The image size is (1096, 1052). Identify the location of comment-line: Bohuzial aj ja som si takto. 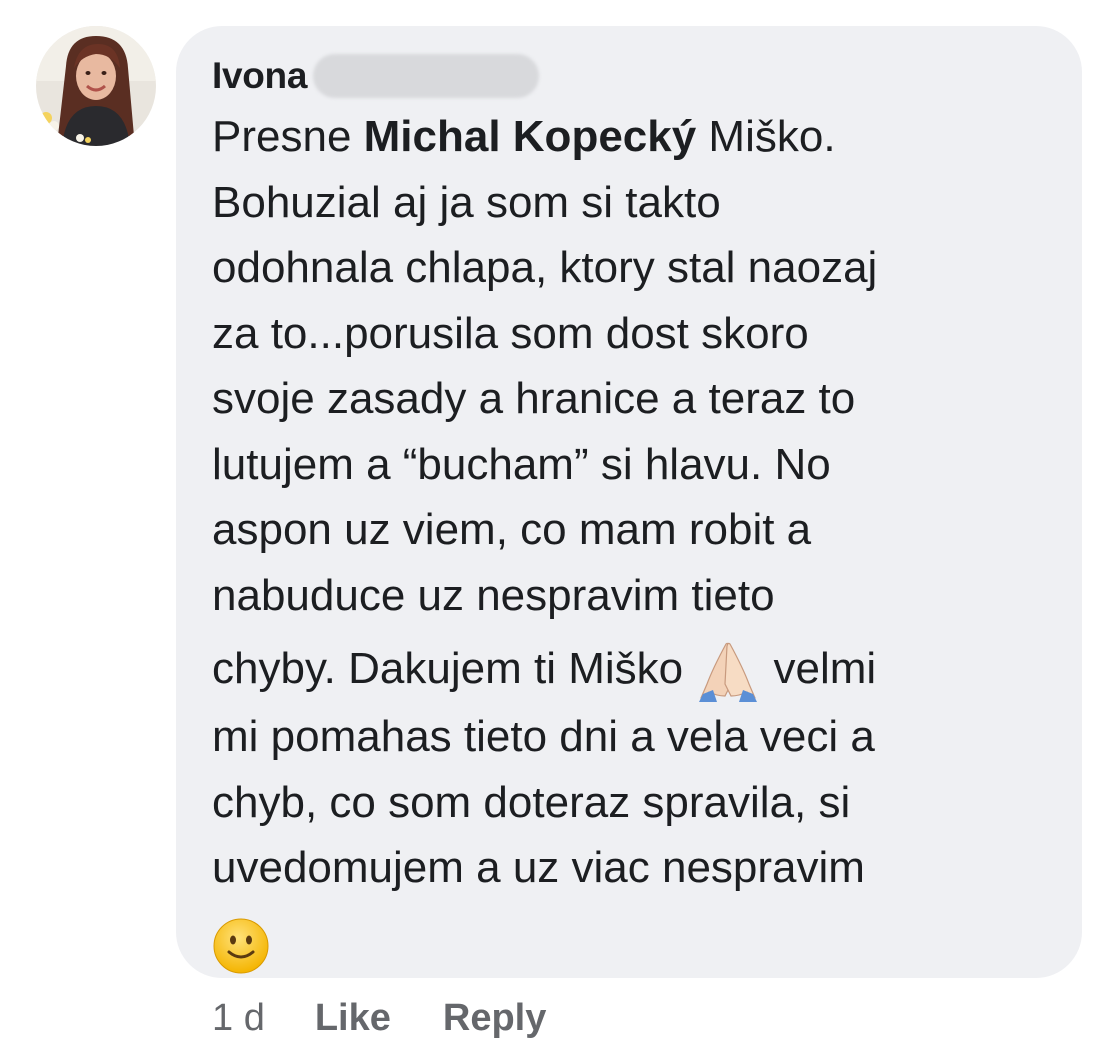
(466, 202).